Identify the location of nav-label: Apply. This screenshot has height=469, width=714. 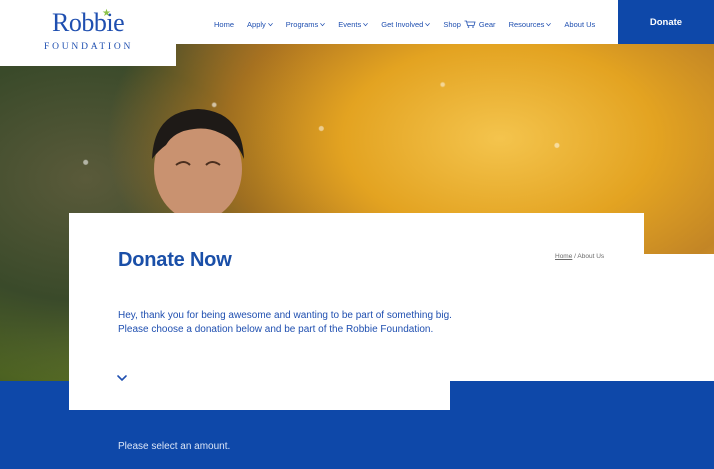
(256, 24).